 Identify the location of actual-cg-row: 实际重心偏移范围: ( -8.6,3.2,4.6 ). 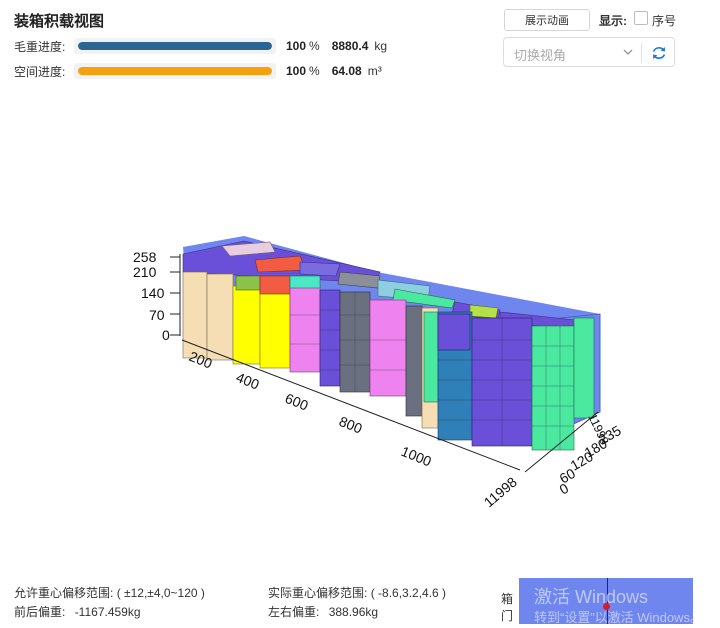
(357, 592).